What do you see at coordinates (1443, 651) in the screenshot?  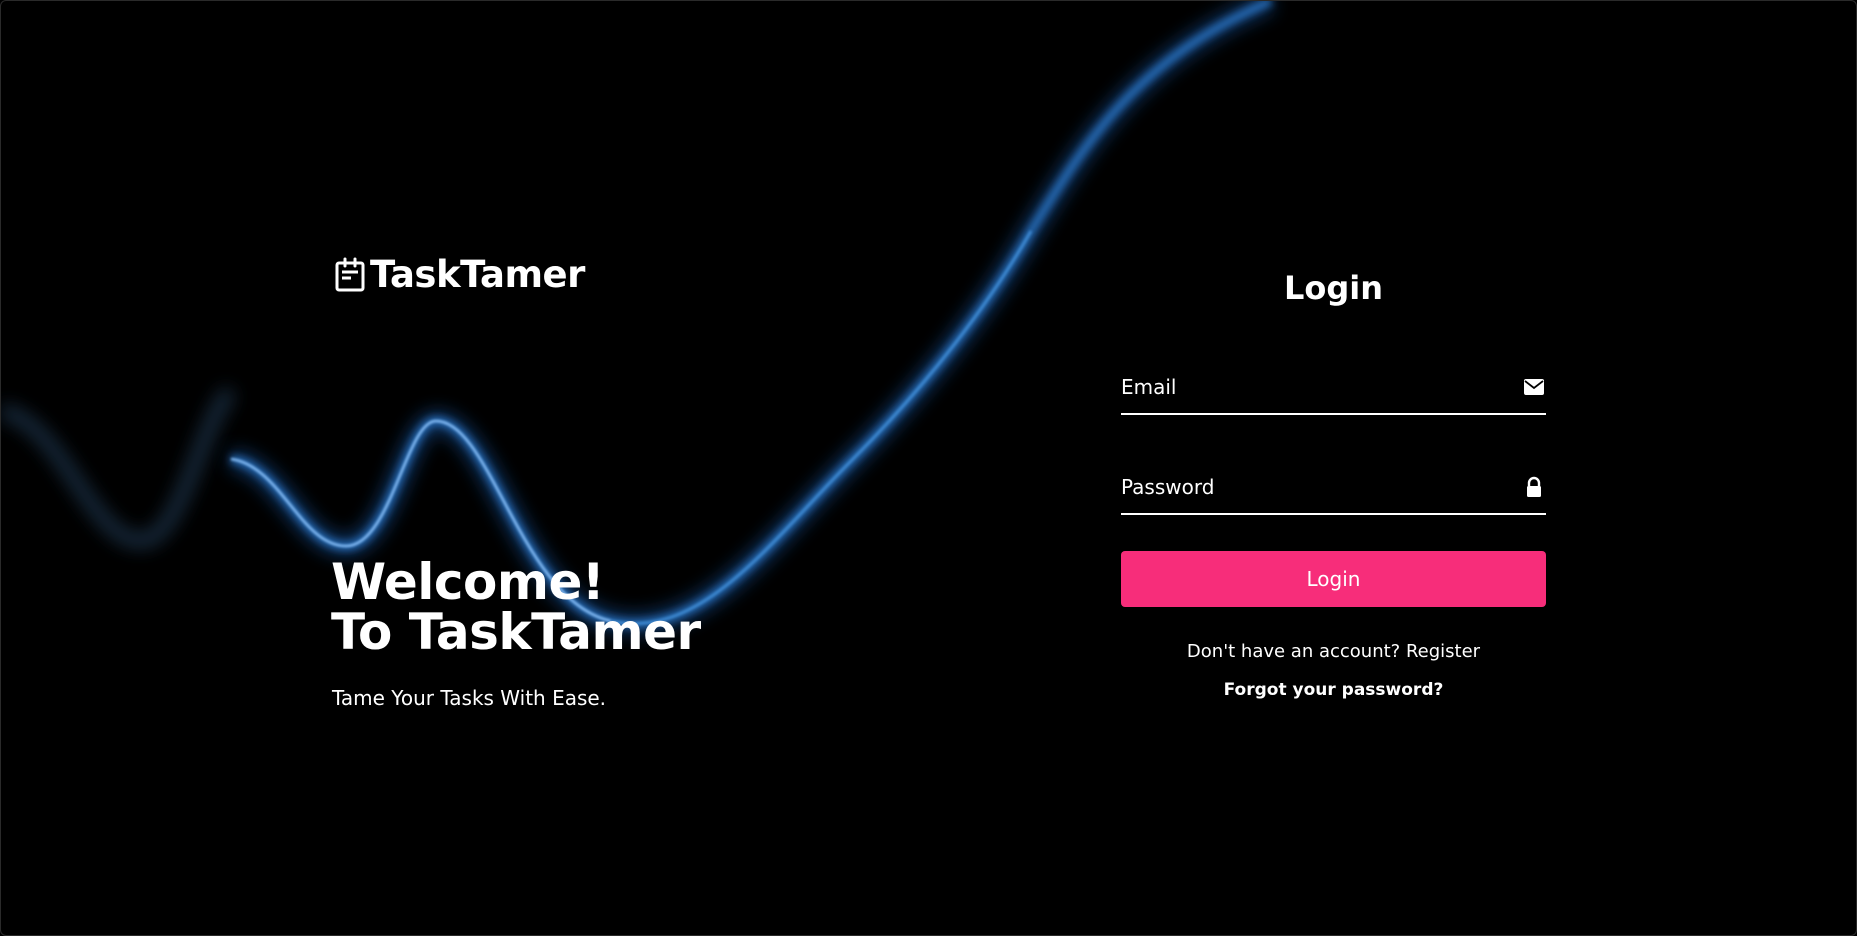 I see `register-link: Register` at bounding box center [1443, 651].